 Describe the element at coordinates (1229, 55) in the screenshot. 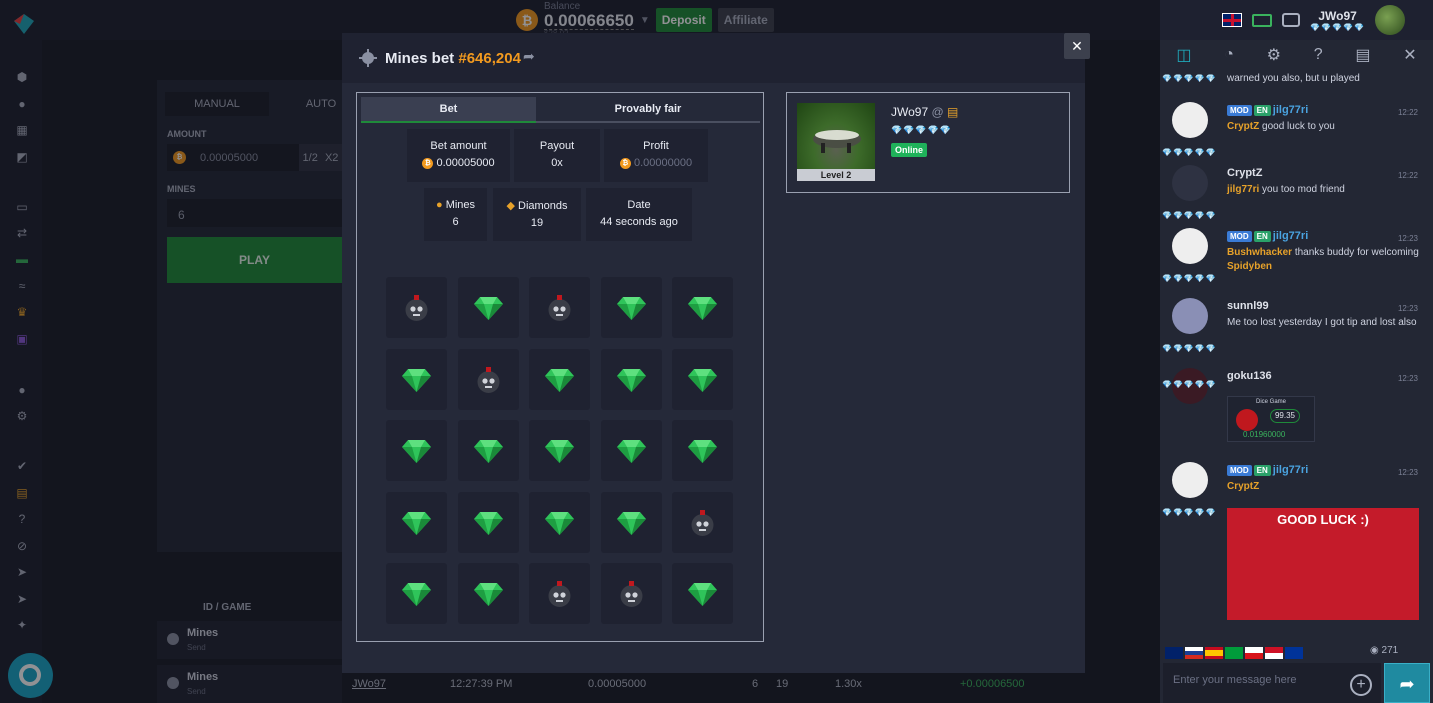

I see `bell-icon: ◔` at that location.